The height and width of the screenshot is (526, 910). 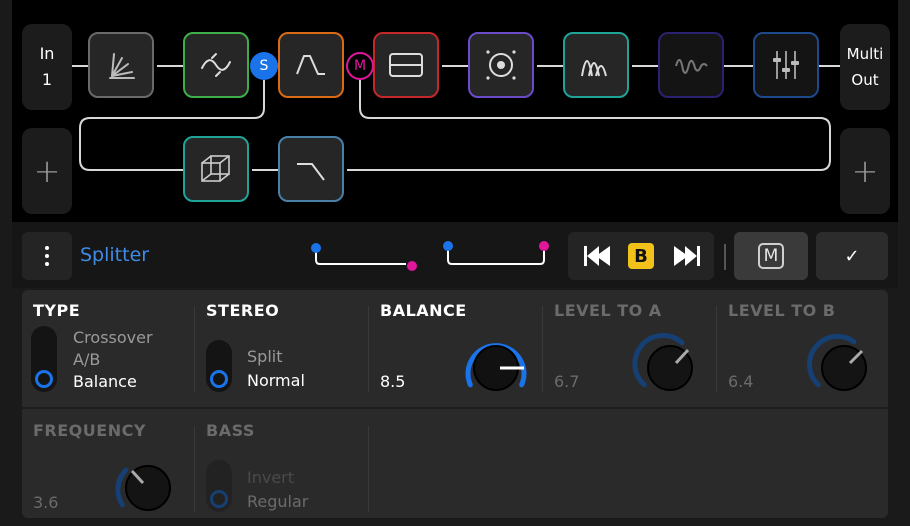 I want to click on previous-icon, so click(x=597, y=256).